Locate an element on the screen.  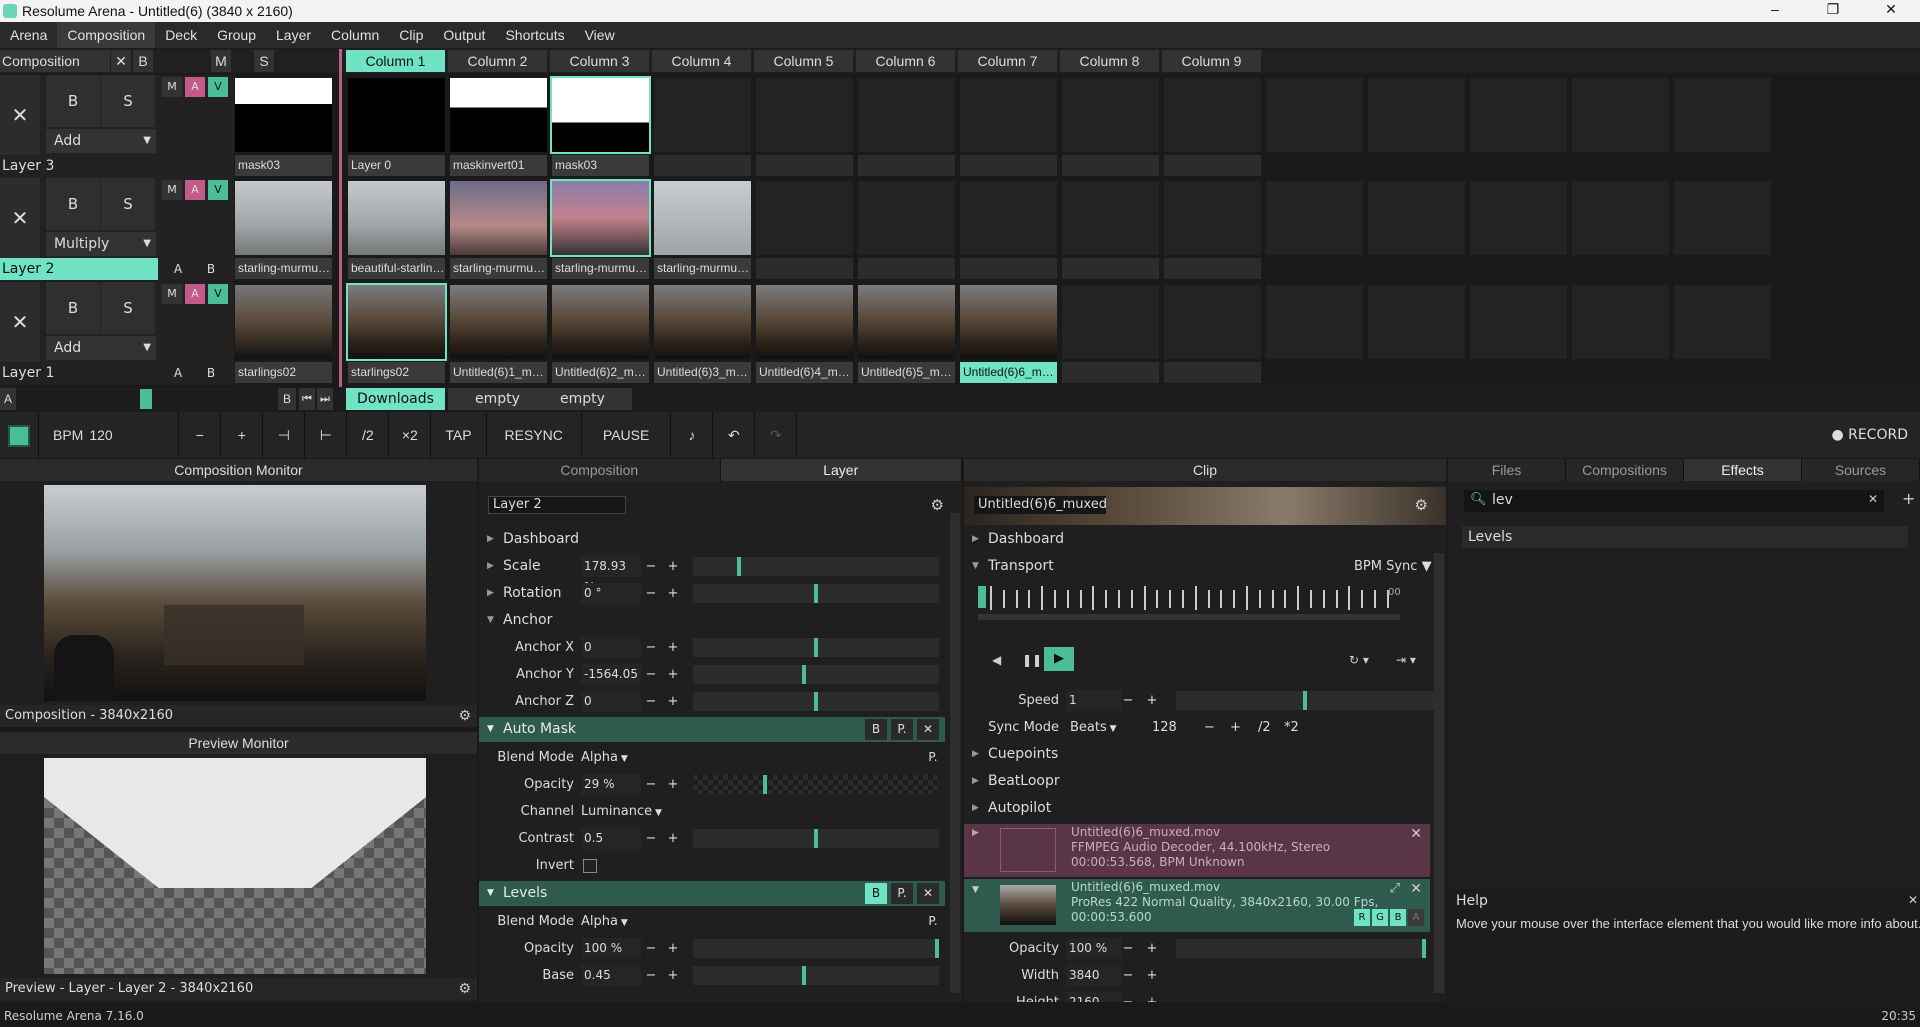
column-header-4: Column 4 is located at coordinates (701, 61).